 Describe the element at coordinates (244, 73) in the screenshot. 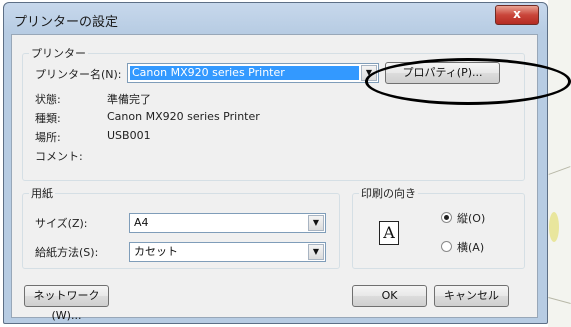

I see `printer-name-value: Canon MX920 series Printer` at that location.